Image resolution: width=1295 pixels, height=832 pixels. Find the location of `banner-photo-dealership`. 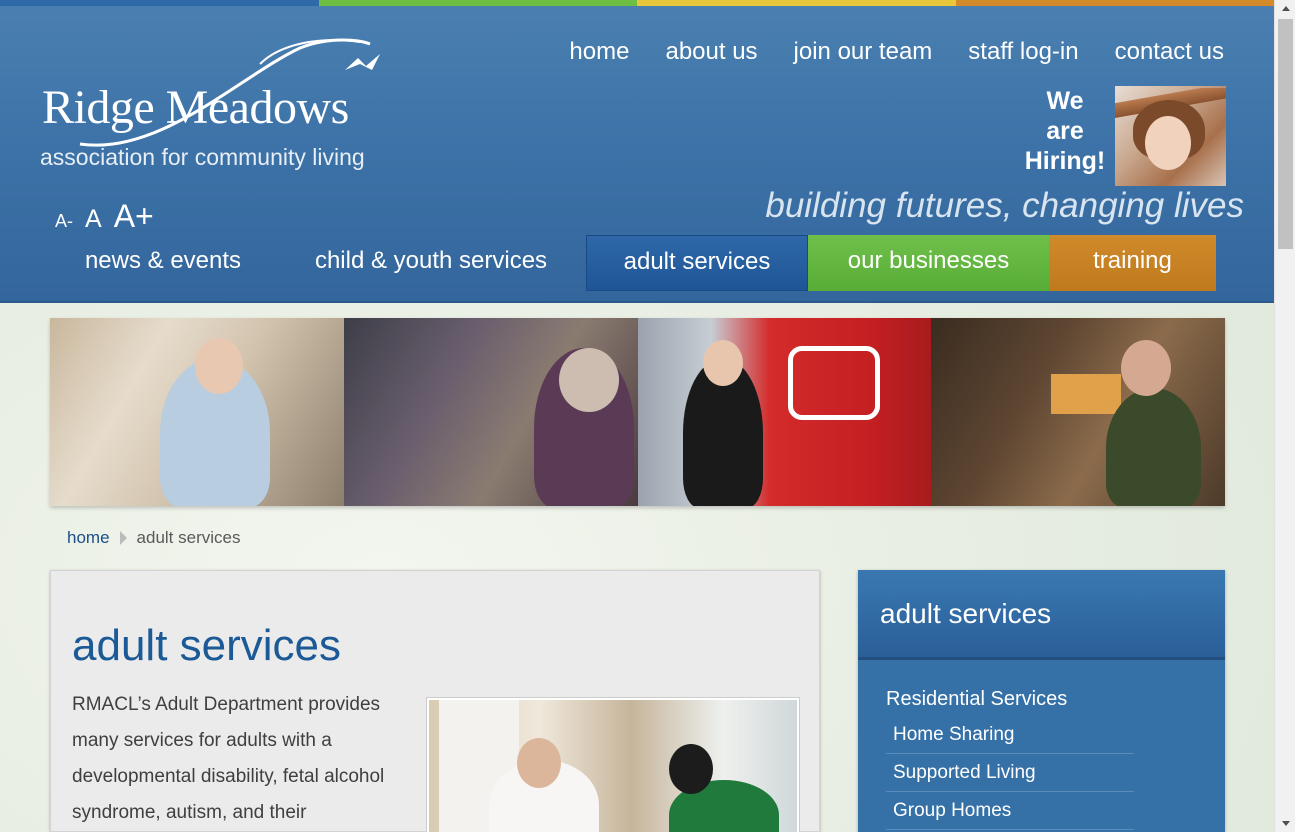

banner-photo-dealership is located at coordinates (784, 412).